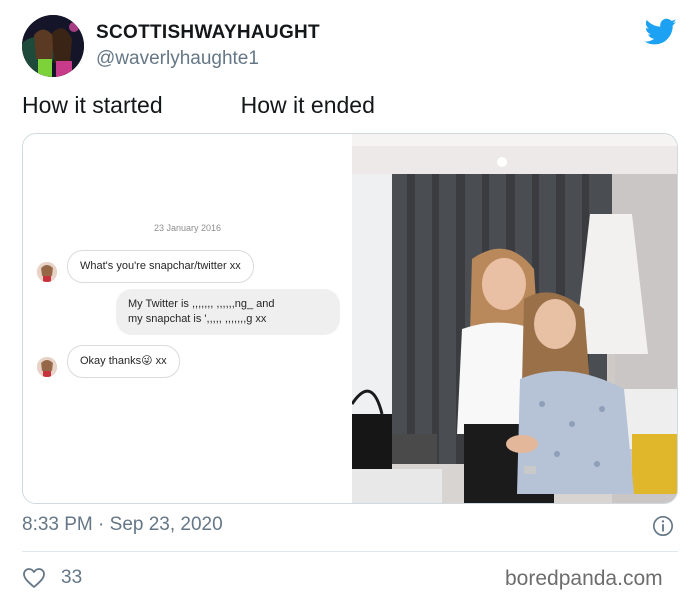 The height and width of the screenshot is (606, 700). Describe the element at coordinates (92, 105) in the screenshot. I see `tweet-text-left: How it started` at that location.